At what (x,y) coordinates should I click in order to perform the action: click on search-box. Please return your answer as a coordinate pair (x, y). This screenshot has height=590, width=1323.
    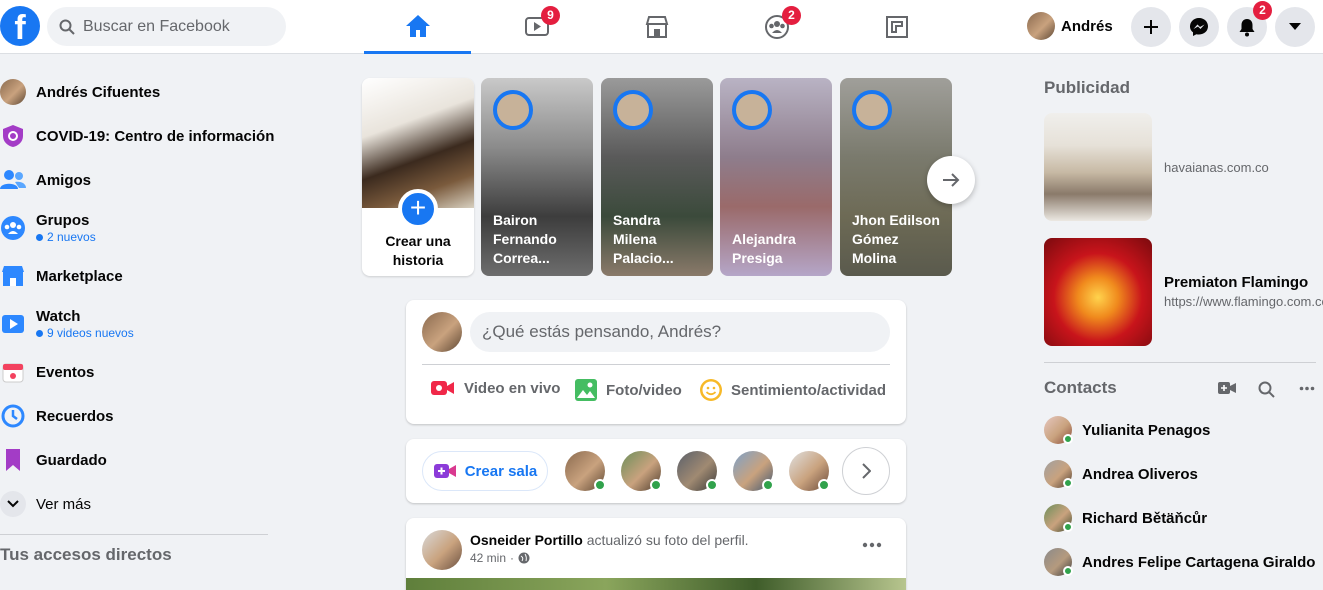
    Looking at the image, I should click on (166, 26).